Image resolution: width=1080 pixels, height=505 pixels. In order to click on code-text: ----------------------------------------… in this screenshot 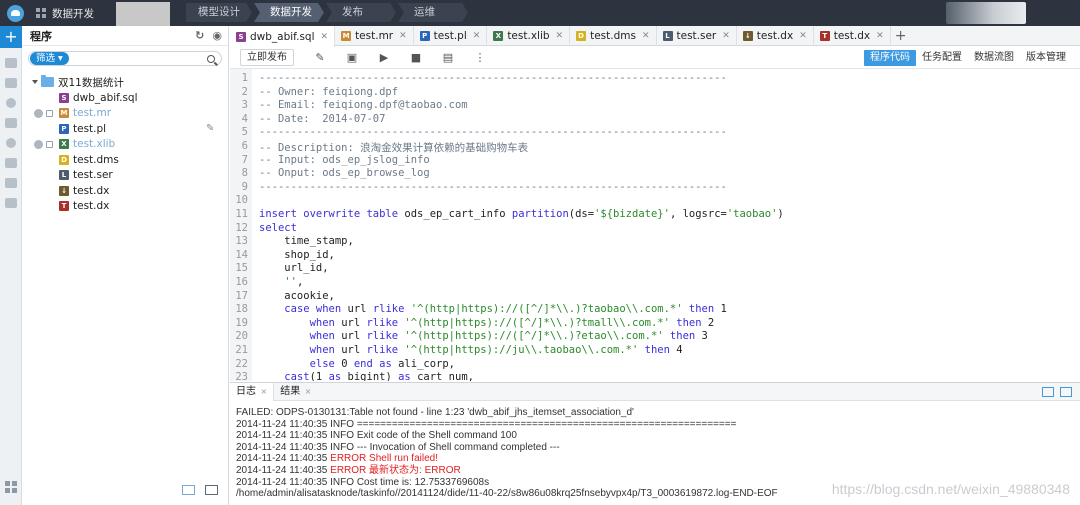, I will do `click(493, 187)`.